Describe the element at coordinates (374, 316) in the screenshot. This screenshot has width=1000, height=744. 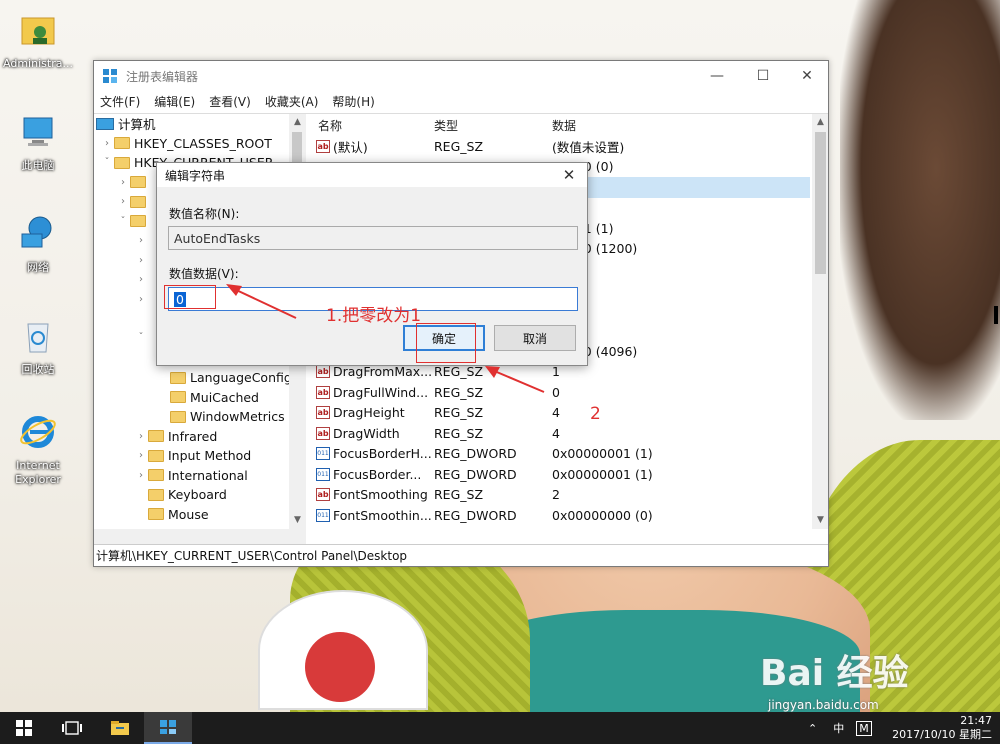
I see `annotation-step-1: 1.把零改为1` at that location.